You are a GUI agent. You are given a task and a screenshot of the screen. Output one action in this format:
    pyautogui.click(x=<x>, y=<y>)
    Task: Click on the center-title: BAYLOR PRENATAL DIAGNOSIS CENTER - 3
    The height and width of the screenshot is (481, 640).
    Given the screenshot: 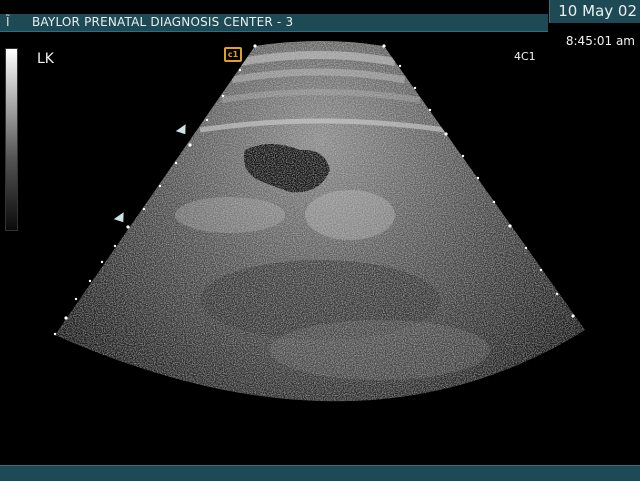 What is the action you would take?
    pyautogui.click(x=163, y=22)
    